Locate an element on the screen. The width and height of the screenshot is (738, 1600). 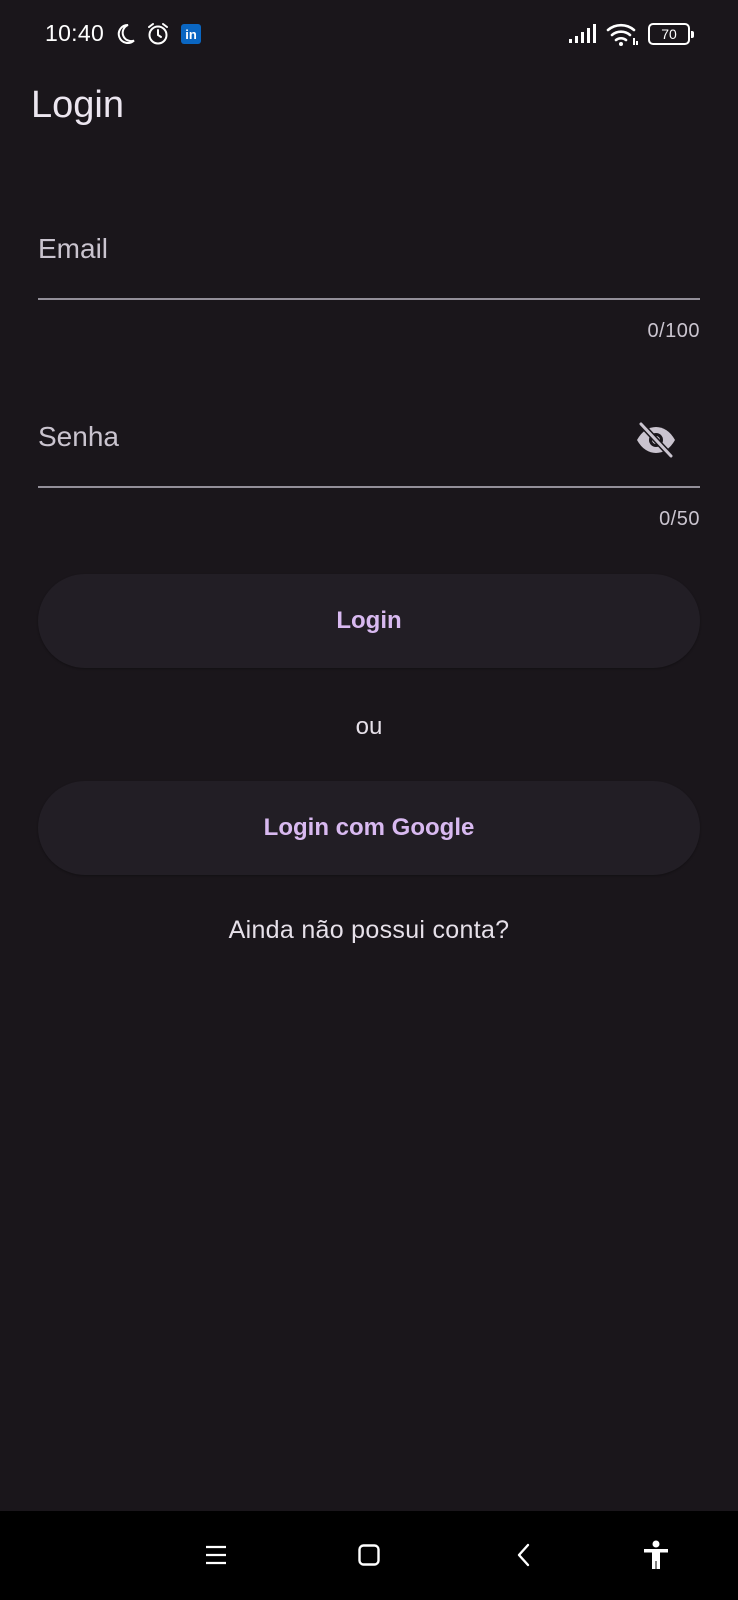
linkedin-icon: in is located at coordinates (191, 34).